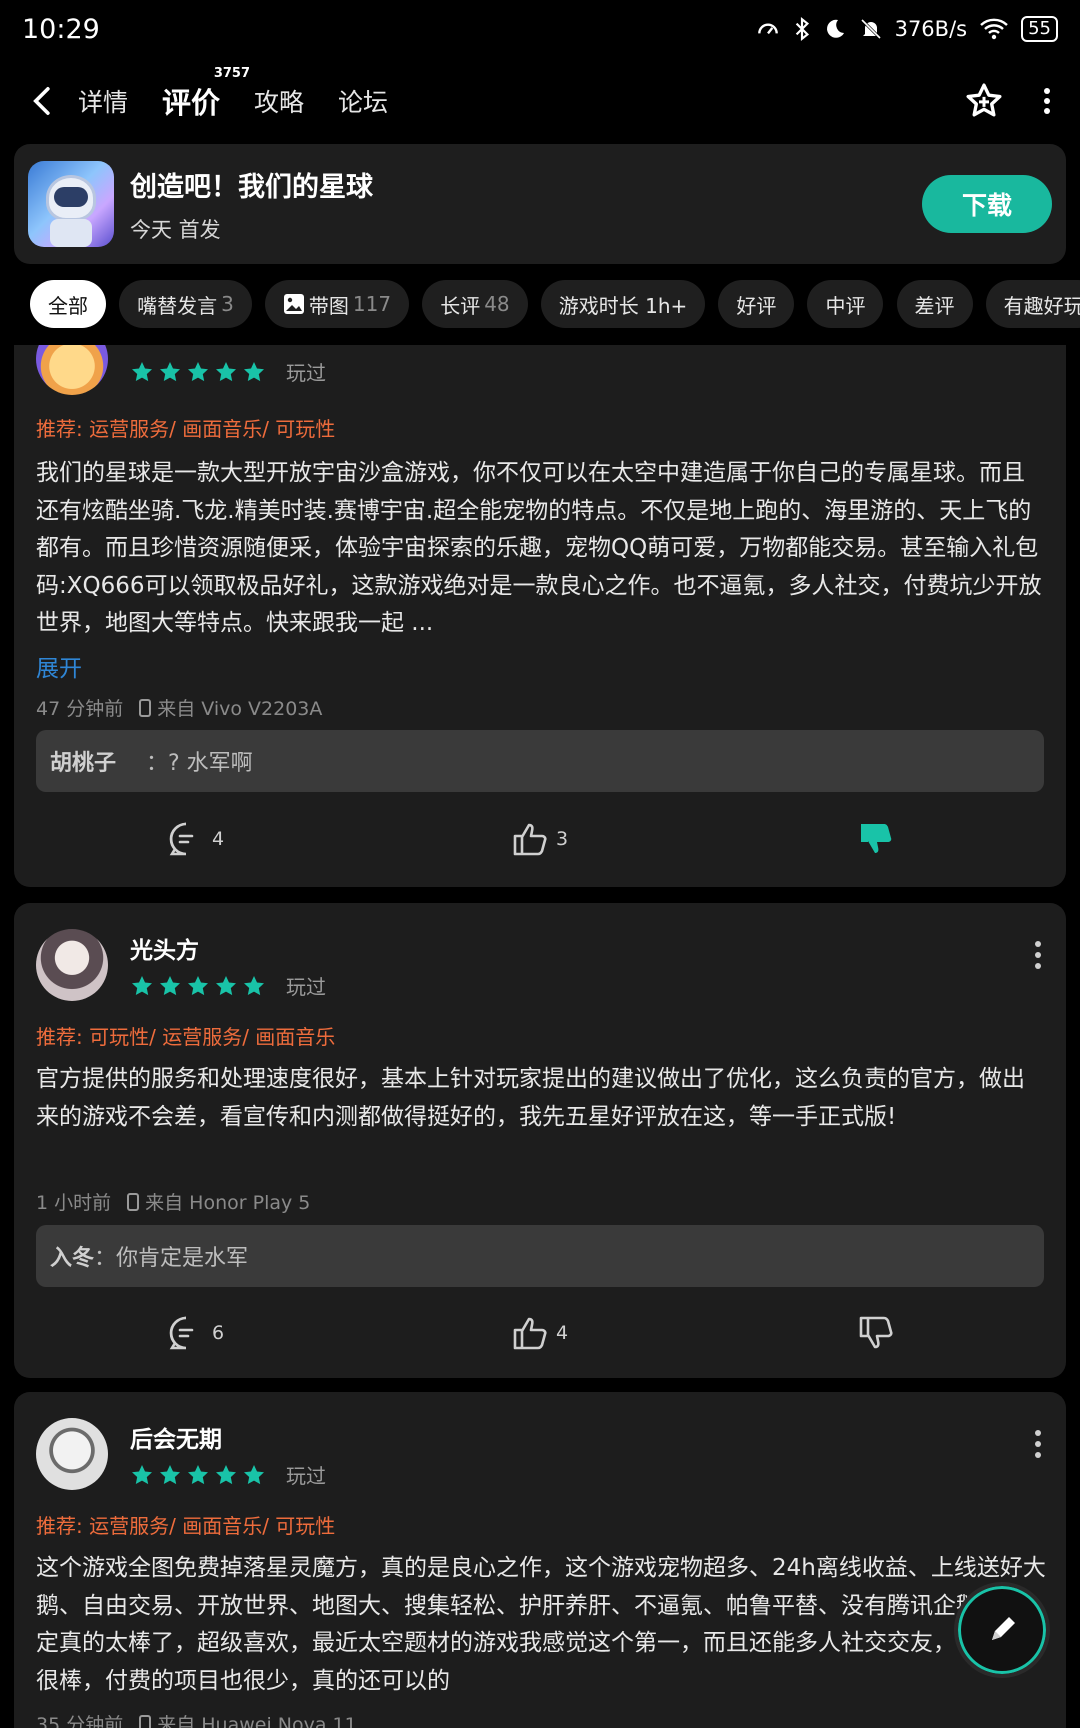 The width and height of the screenshot is (1080, 1728). Describe the element at coordinates (767, 29) in the screenshot. I see `speedometer-icon` at that location.